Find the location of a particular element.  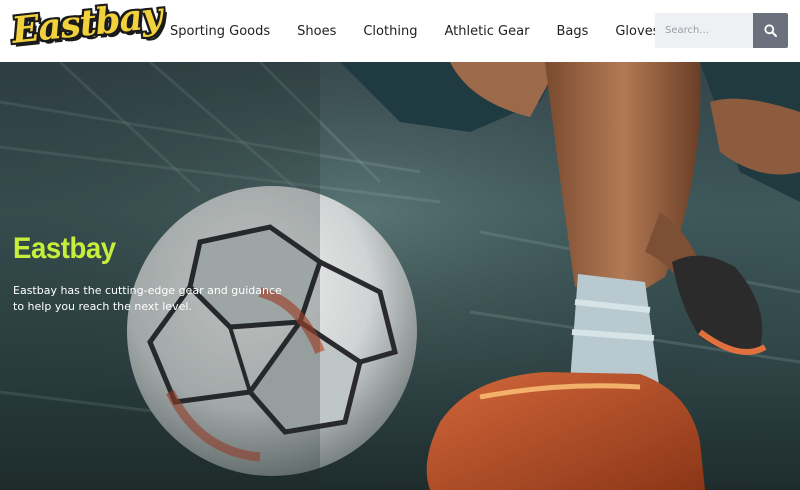

logo-text: Eastbay is located at coordinates (86, 26).